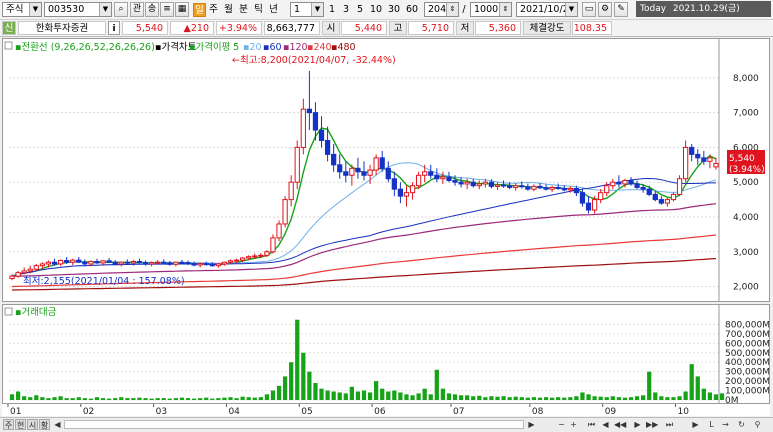 This screenshot has width=773, height=432. I want to click on legend-ma240: ▪240, so click(319, 47).